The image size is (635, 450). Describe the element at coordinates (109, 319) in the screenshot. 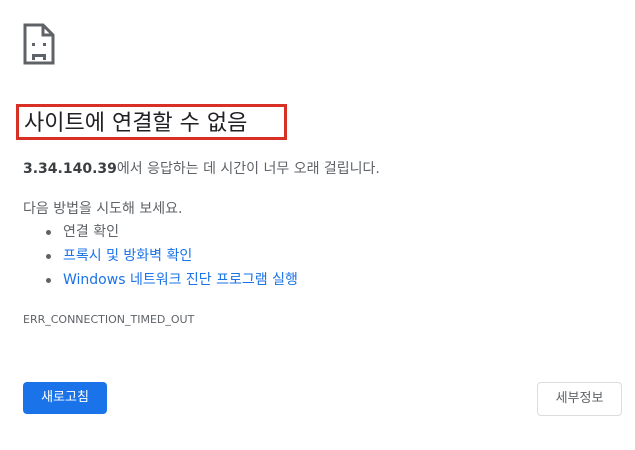

I see `error-code: ERR_CONNECTION_TIMED_OUT` at that location.